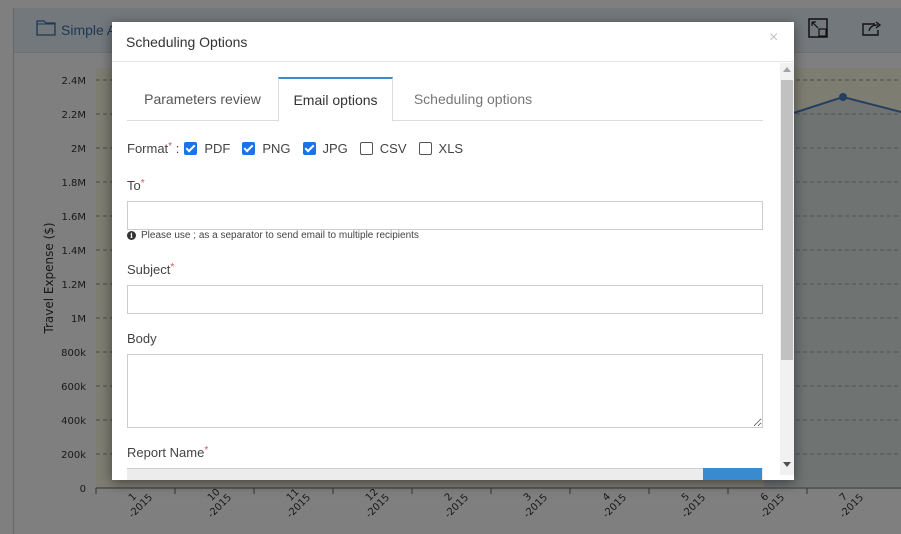 This screenshot has height=534, width=901. Describe the element at coordinates (787, 464) in the screenshot. I see `scroll-down-arrow-icon` at that location.